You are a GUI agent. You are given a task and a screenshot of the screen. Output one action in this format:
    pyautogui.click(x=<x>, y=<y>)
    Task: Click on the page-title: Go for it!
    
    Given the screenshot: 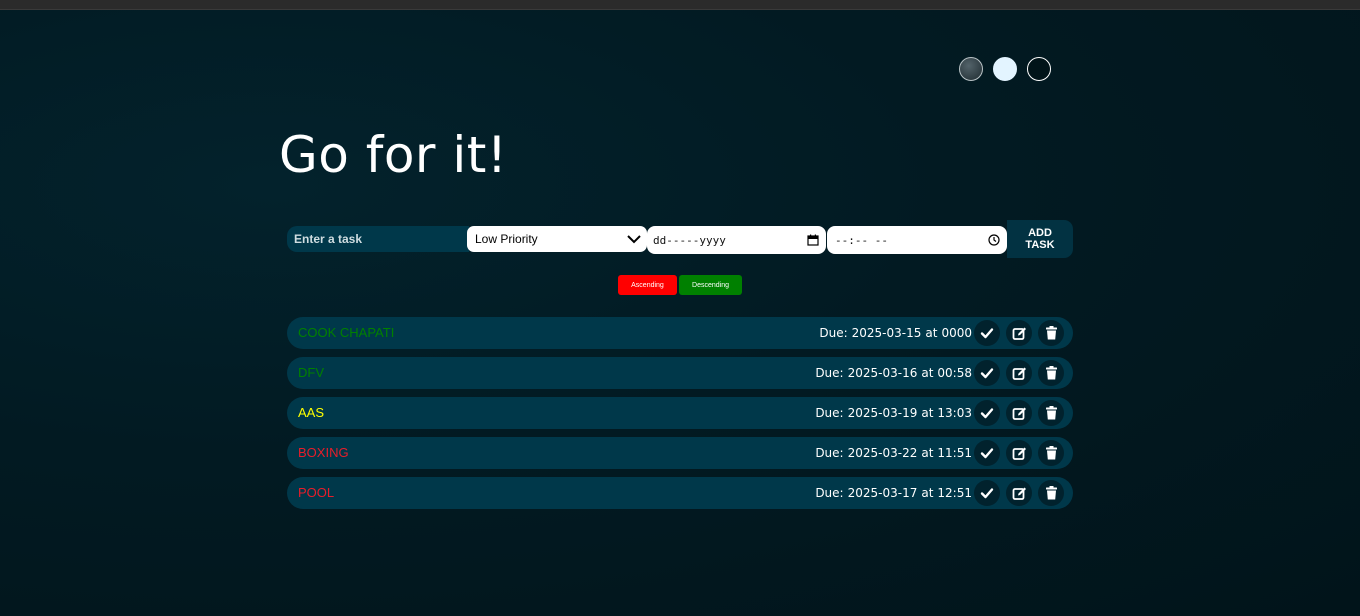 What is the action you would take?
    pyautogui.click(x=393, y=155)
    